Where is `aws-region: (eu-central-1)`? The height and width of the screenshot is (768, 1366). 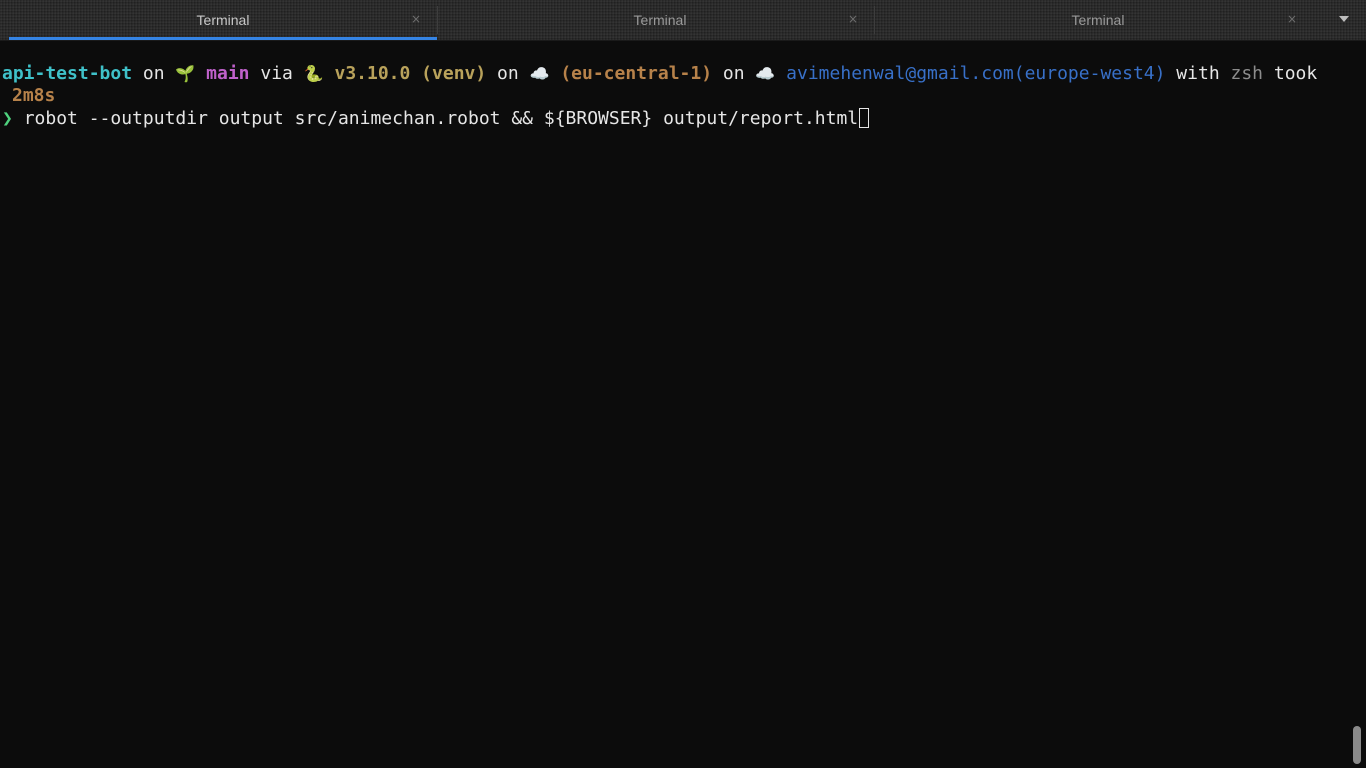
aws-region: (eu-central-1) is located at coordinates (636, 73).